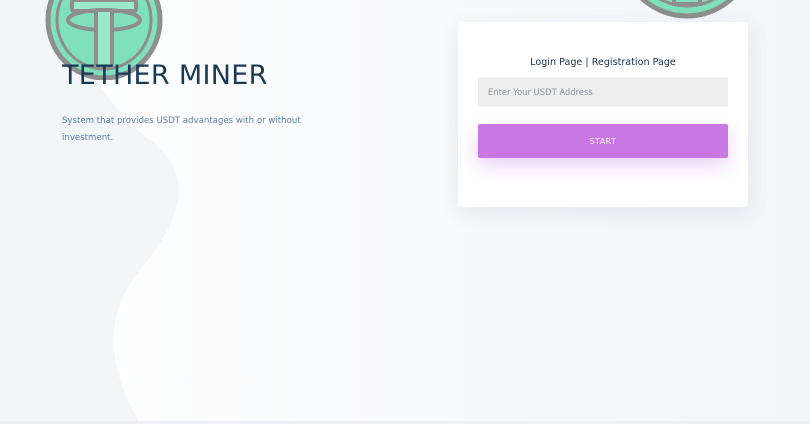 This screenshot has width=810, height=424. What do you see at coordinates (165, 75) in the screenshot?
I see `hero-title: TETHER MINER` at bounding box center [165, 75].